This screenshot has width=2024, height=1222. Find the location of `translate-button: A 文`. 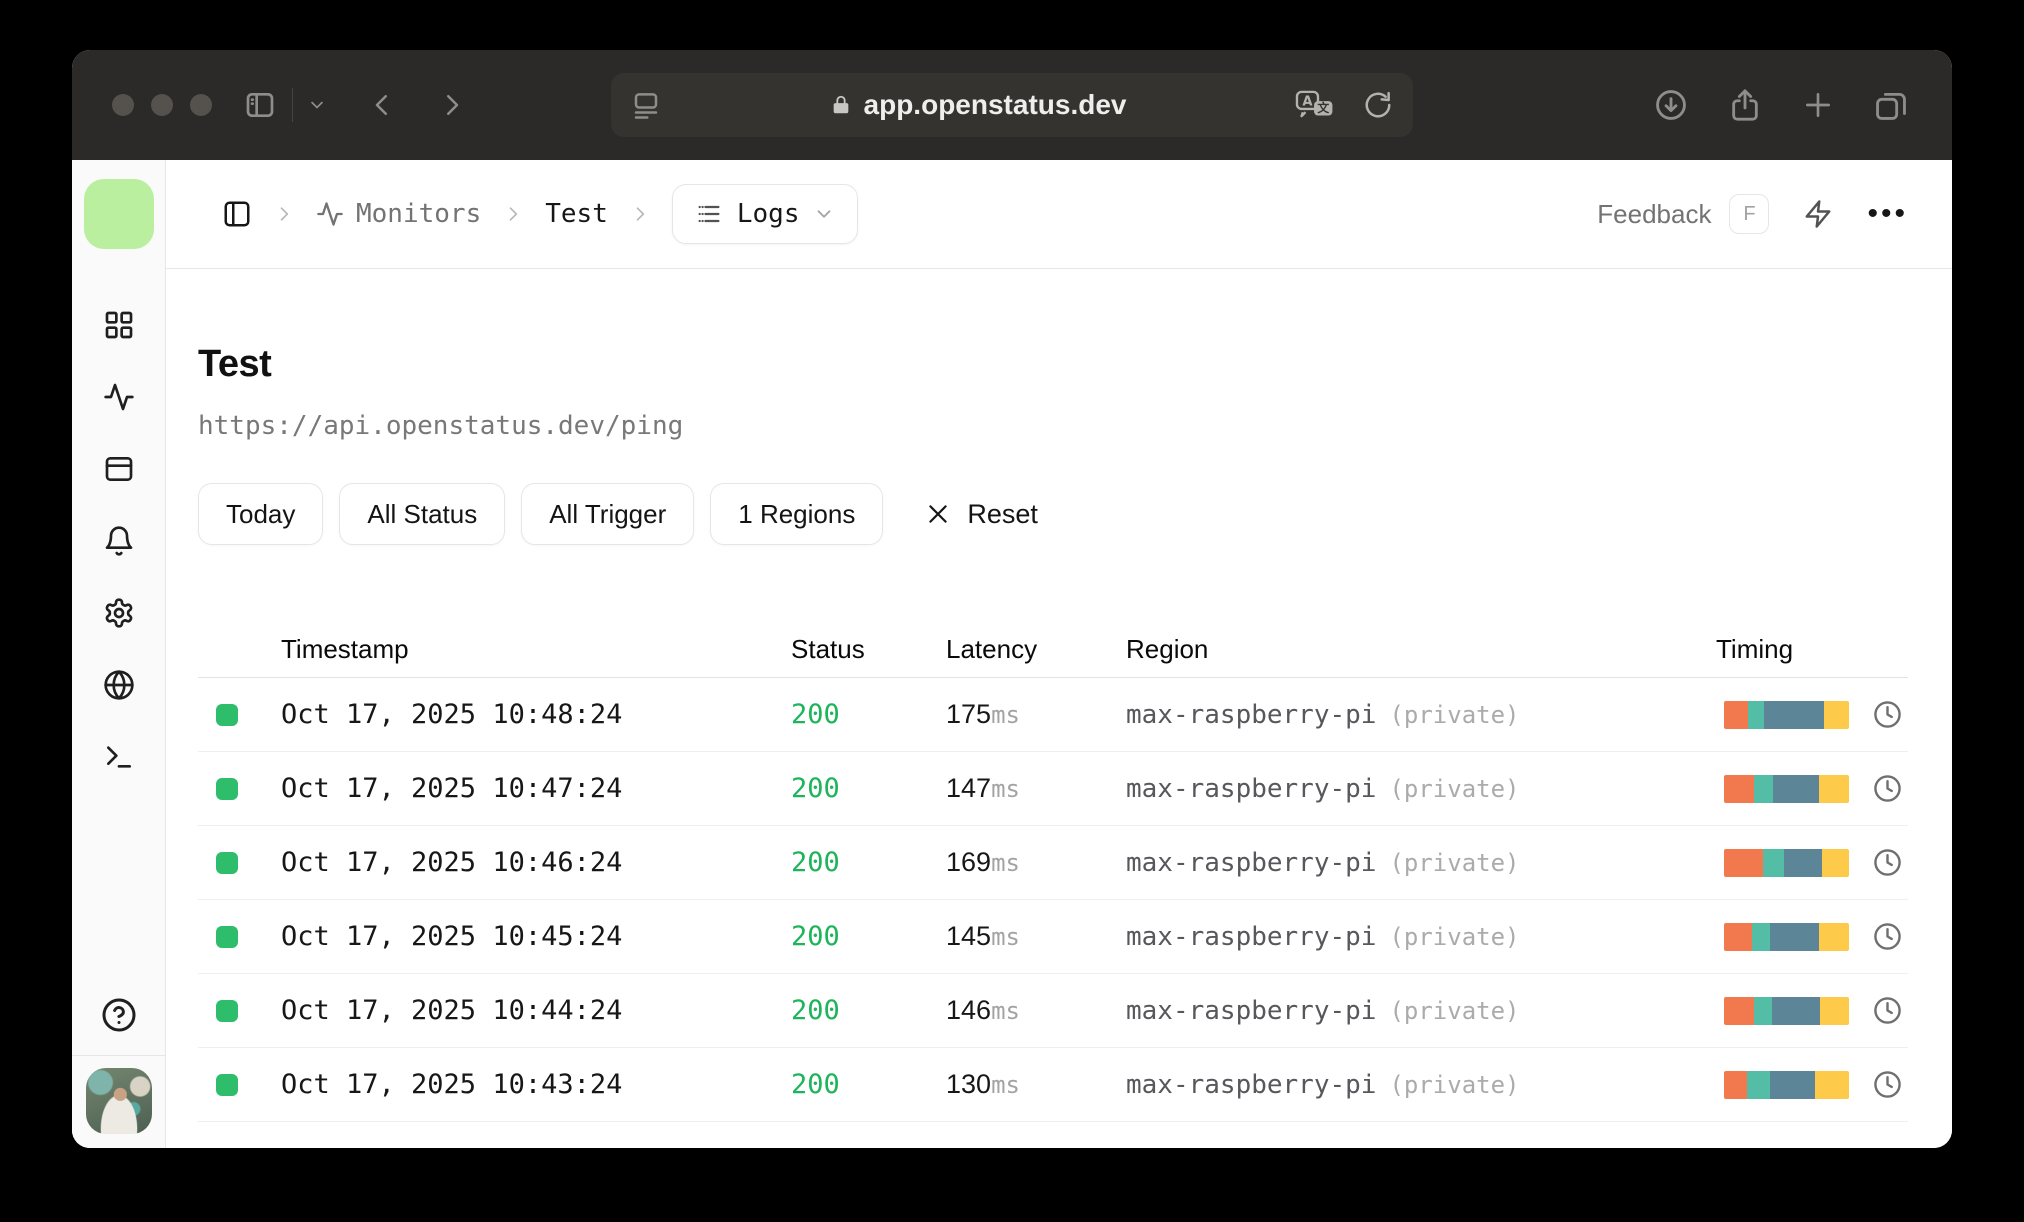

translate-button: A 文 is located at coordinates (1316, 105).